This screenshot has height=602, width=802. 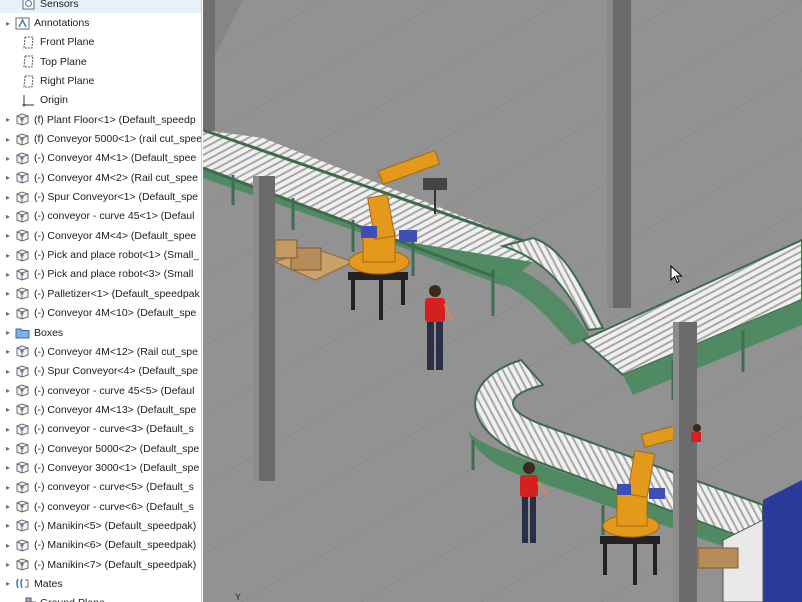 I want to click on tree-item: ▸ (-) Spur Conveyor<1> (Default_spe, so click(x=100, y=196).